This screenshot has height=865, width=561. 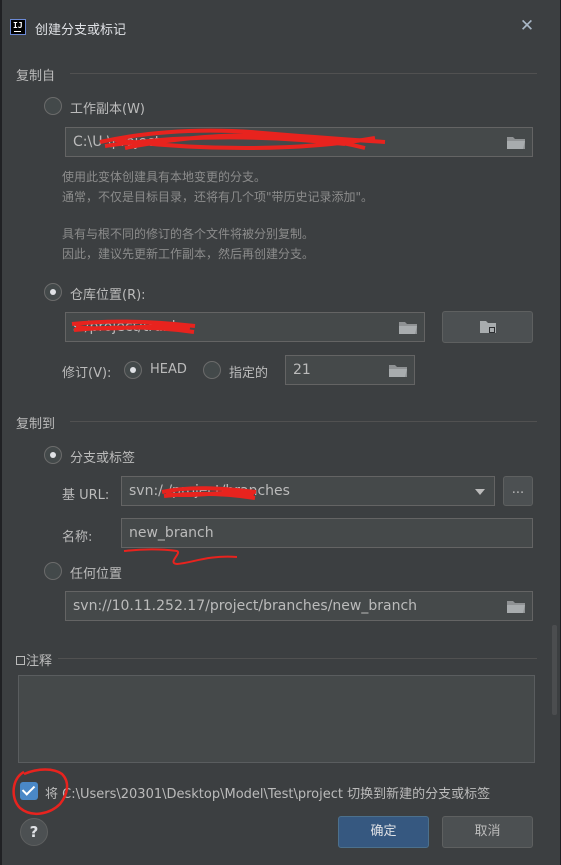 What do you see at coordinates (299, 142) in the screenshot?
I see `working-copy-path-field: C:\U \project` at bounding box center [299, 142].